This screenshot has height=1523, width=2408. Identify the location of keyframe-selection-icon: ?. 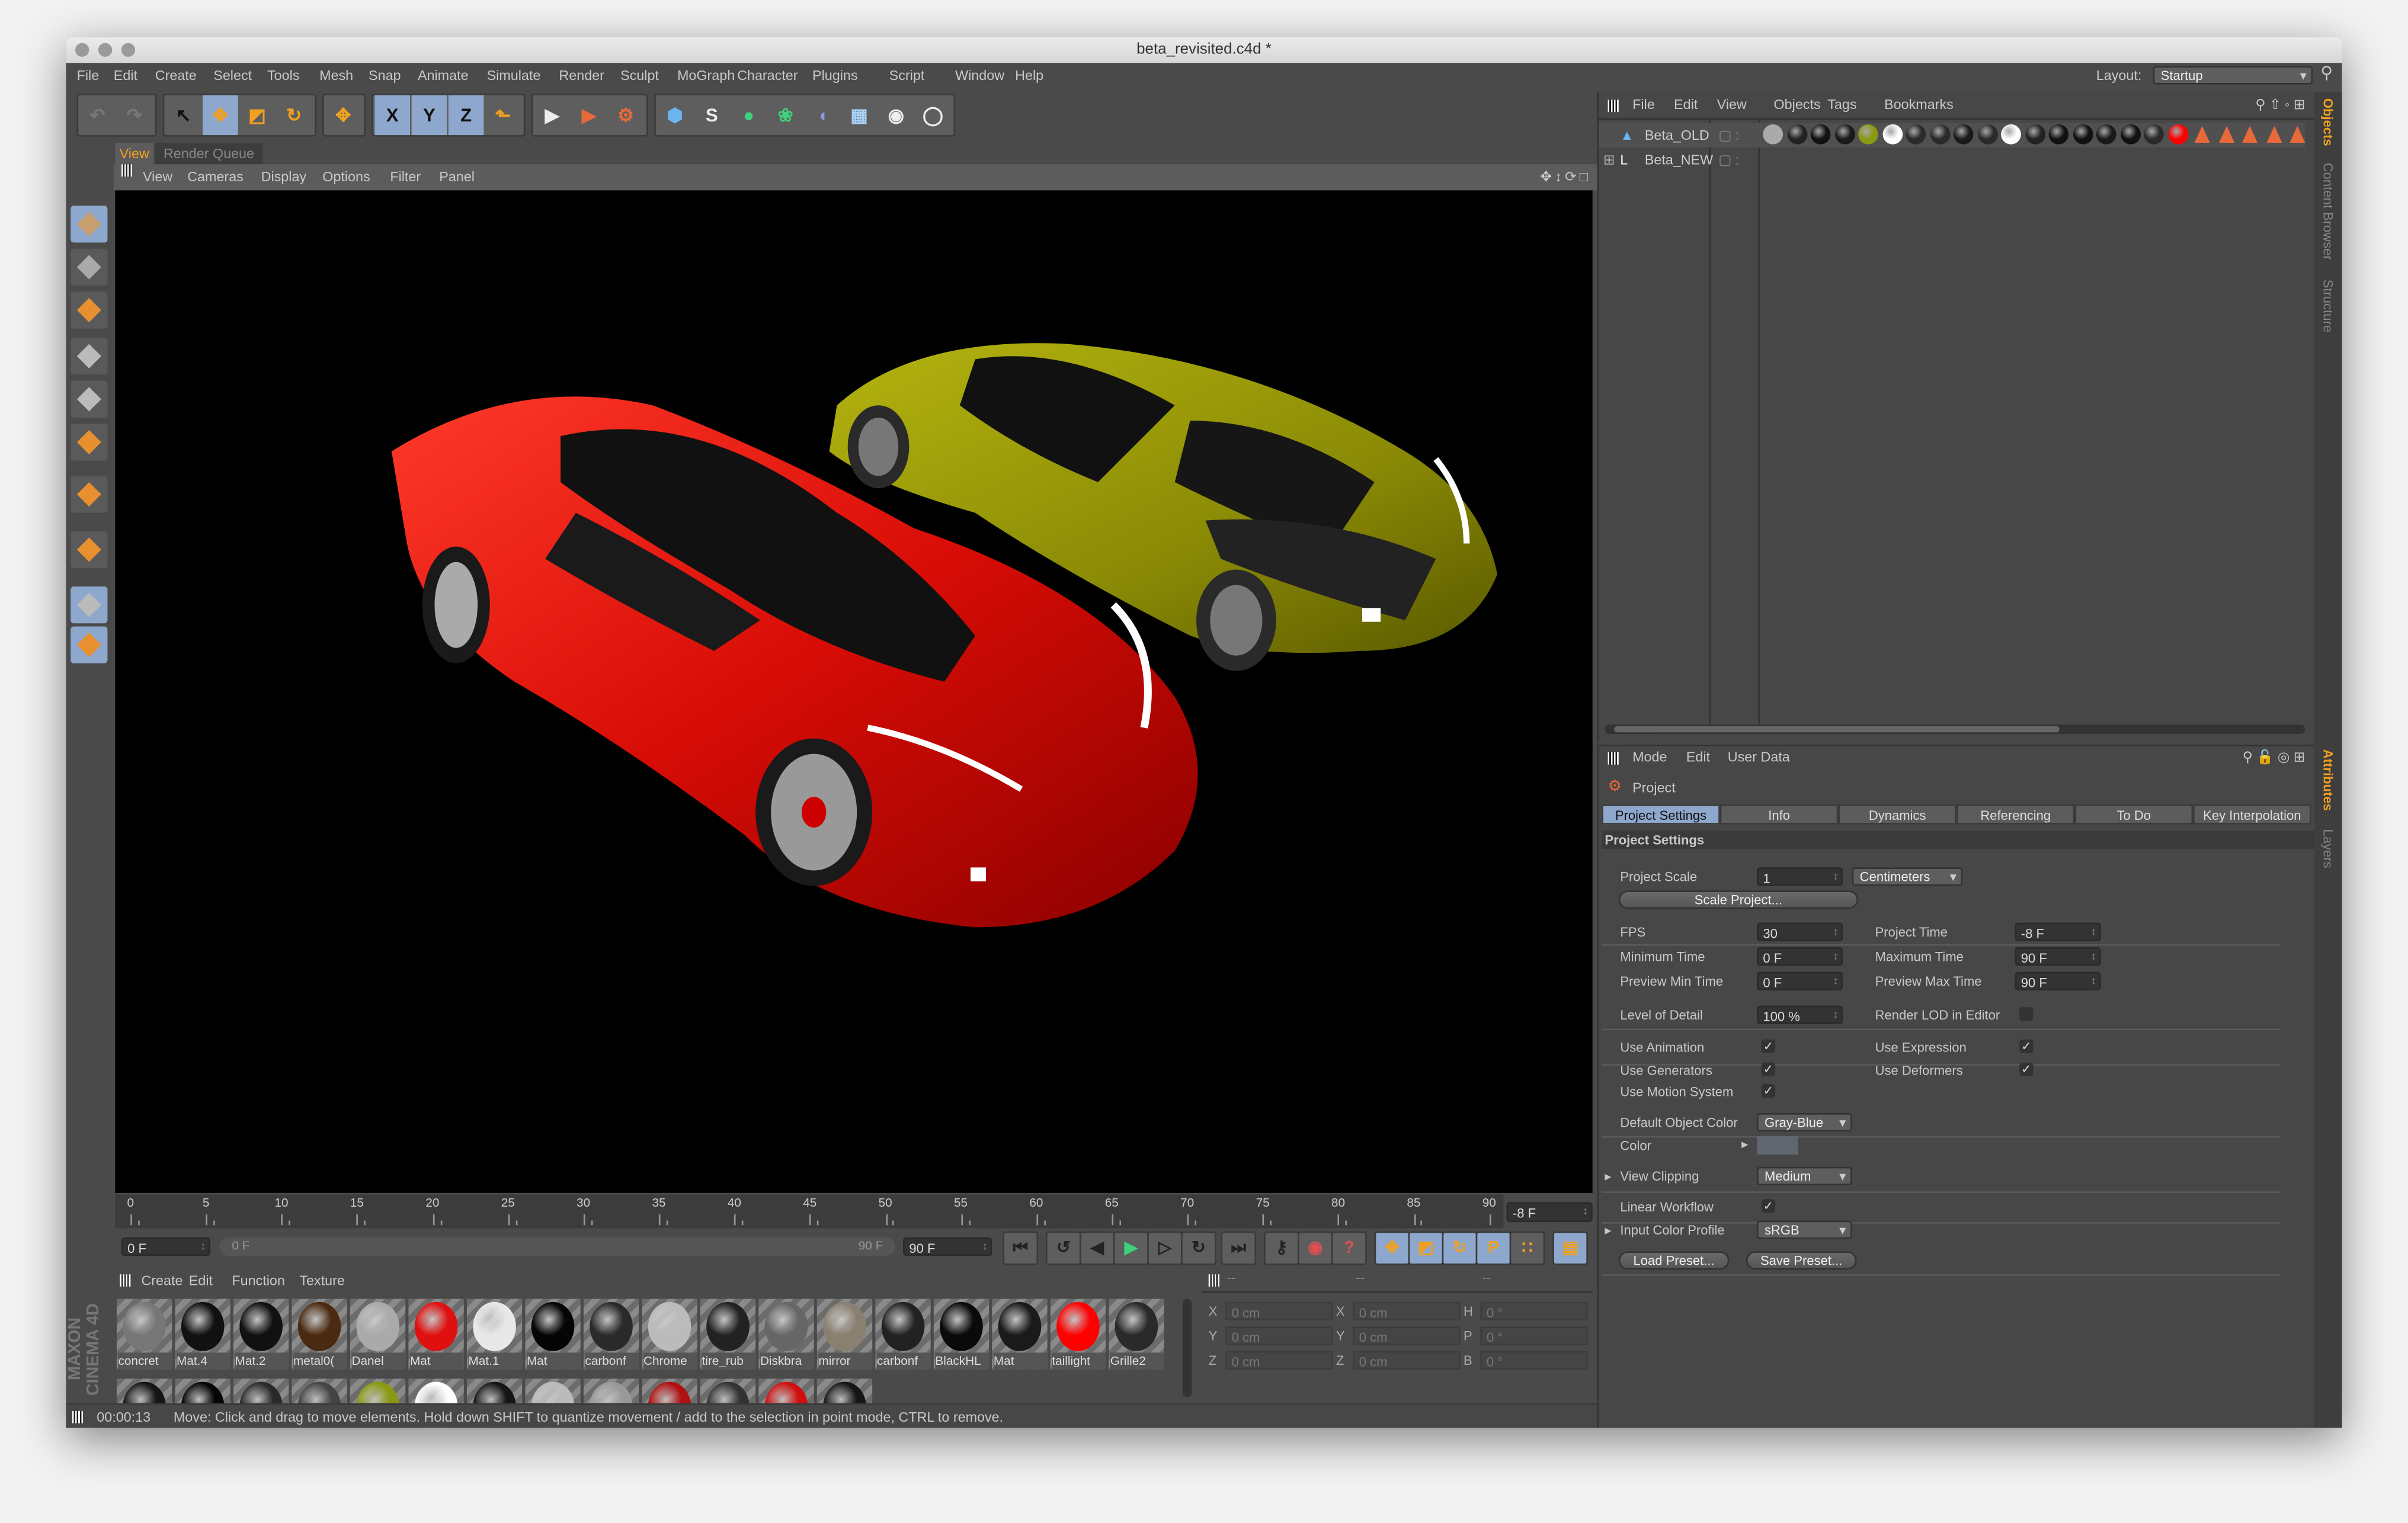
(1349, 1248).